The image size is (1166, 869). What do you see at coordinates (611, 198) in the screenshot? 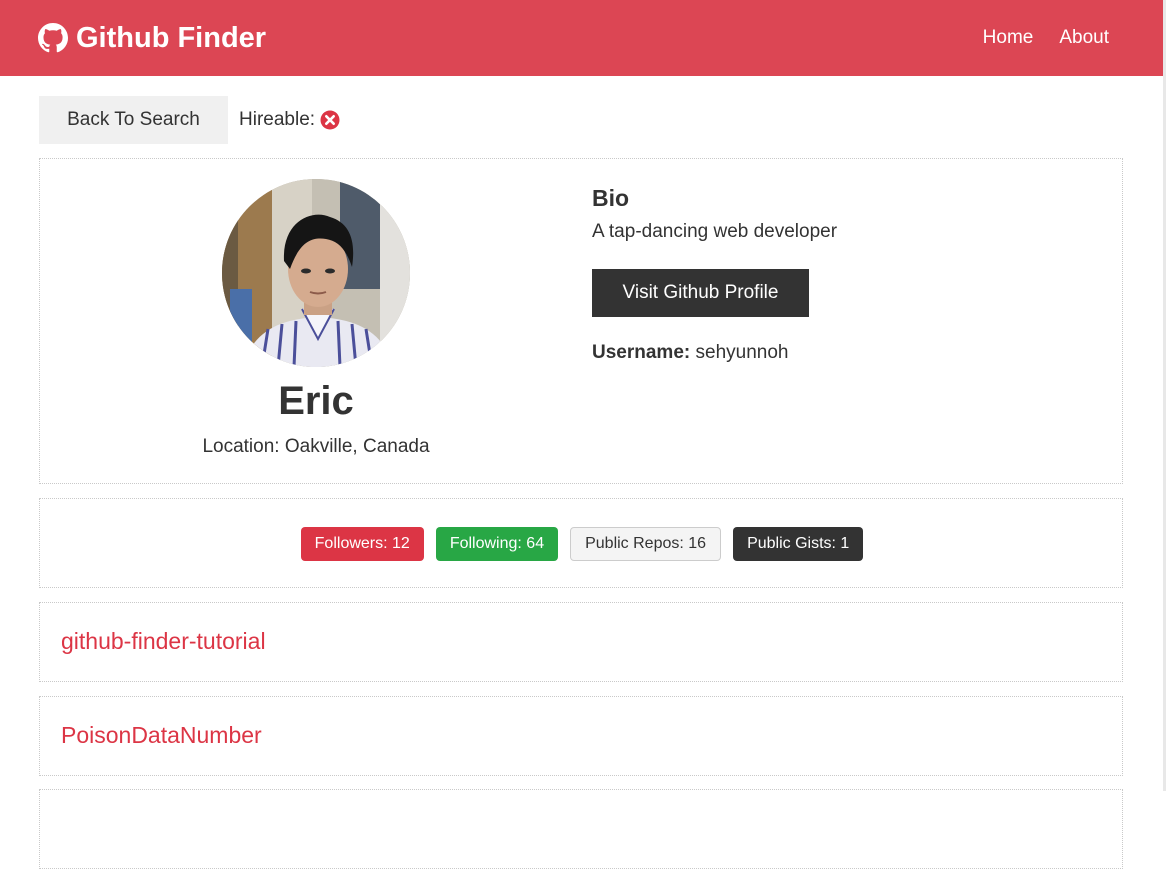
I see `bio-heading: Bio` at bounding box center [611, 198].